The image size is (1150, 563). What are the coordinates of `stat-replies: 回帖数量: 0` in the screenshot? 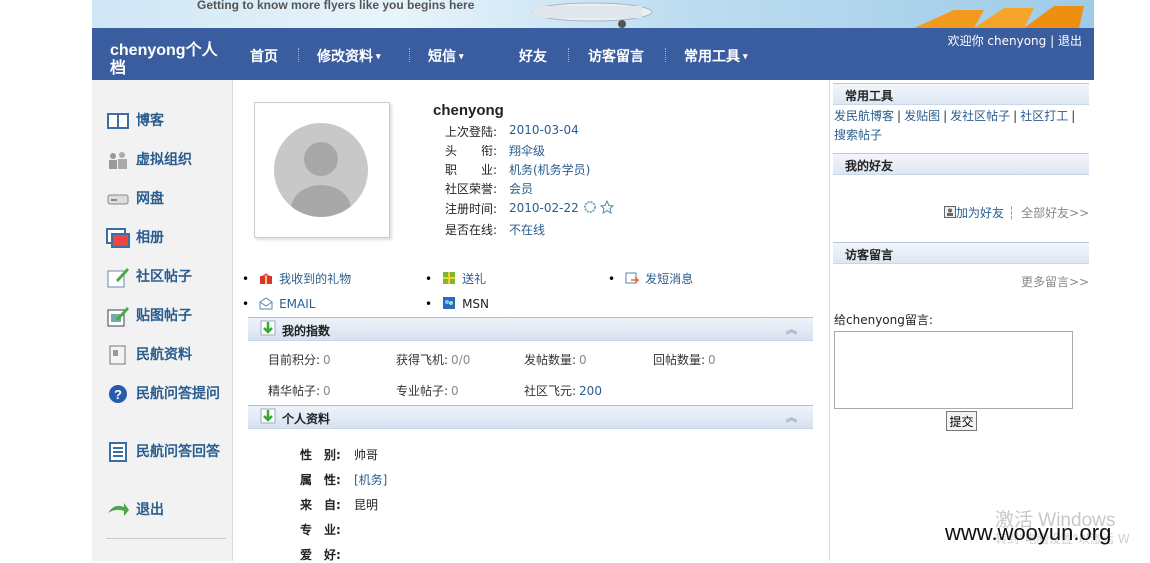 It's located at (684, 360).